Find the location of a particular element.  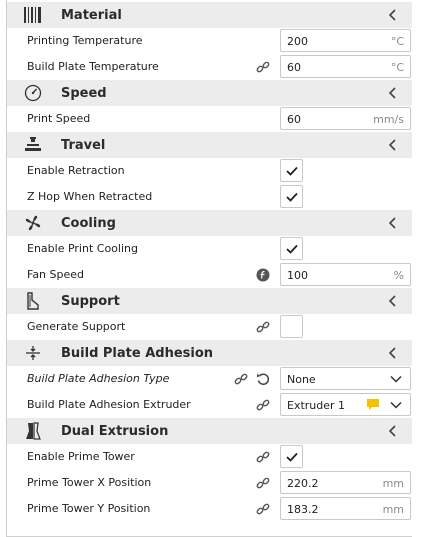

select-value: None is located at coordinates (301, 379).